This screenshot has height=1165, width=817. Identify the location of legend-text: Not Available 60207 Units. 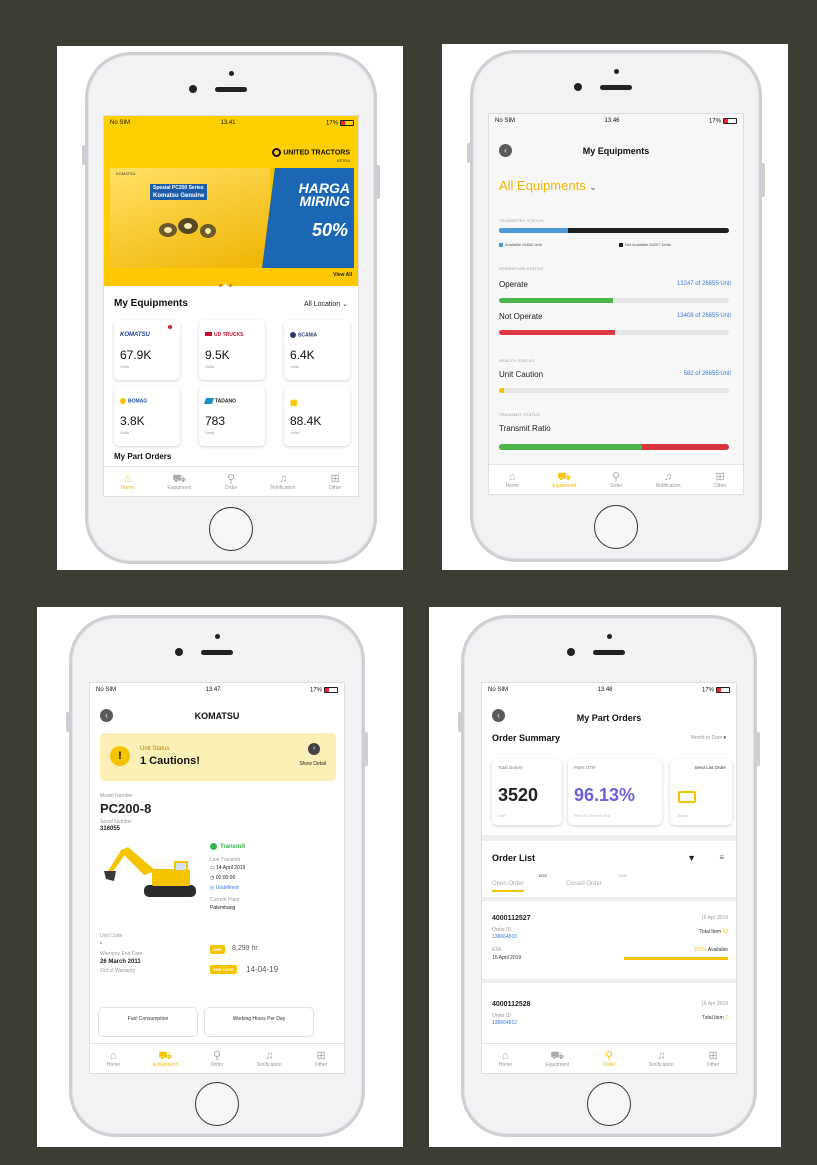
(648, 244).